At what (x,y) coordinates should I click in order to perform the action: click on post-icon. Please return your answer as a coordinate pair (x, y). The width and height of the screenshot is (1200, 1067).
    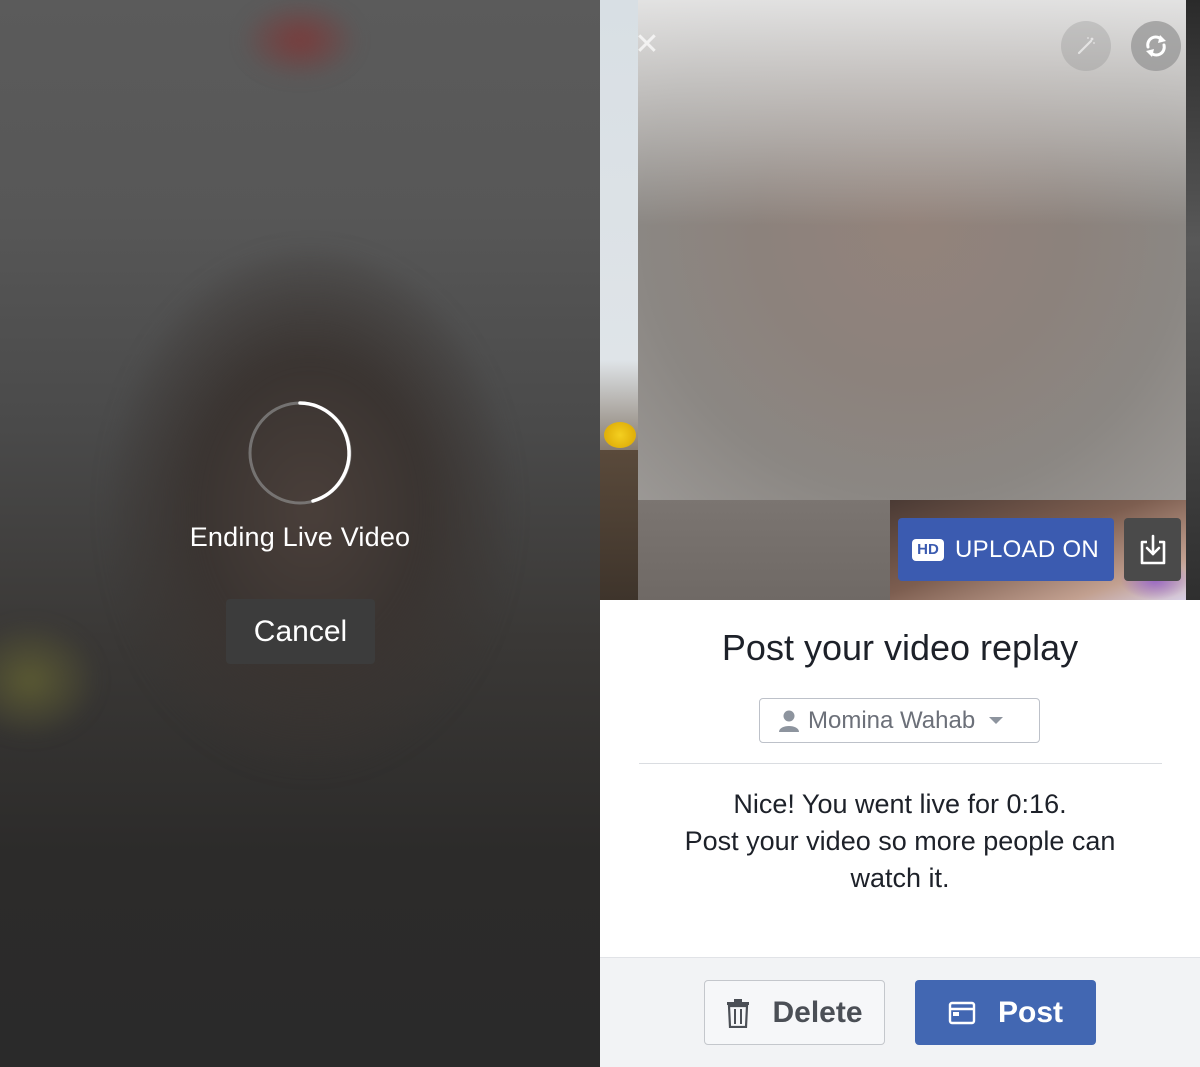
    Looking at the image, I should click on (962, 1012).